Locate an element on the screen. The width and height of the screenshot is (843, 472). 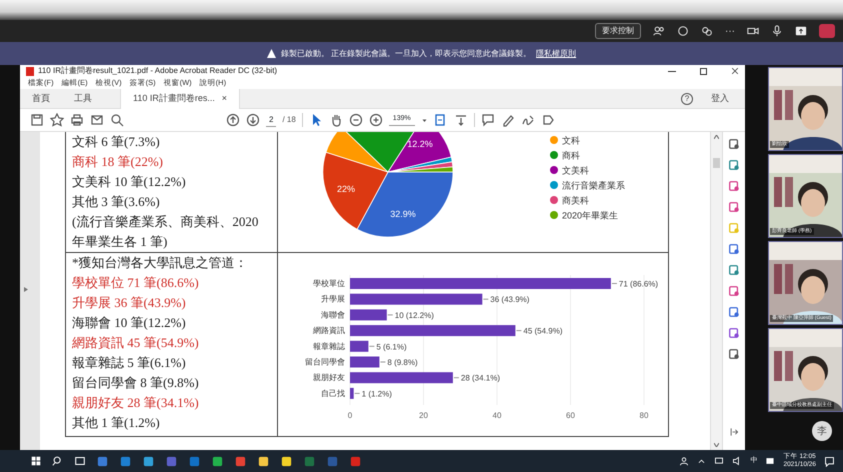
save-icon is located at coordinates (37, 120).